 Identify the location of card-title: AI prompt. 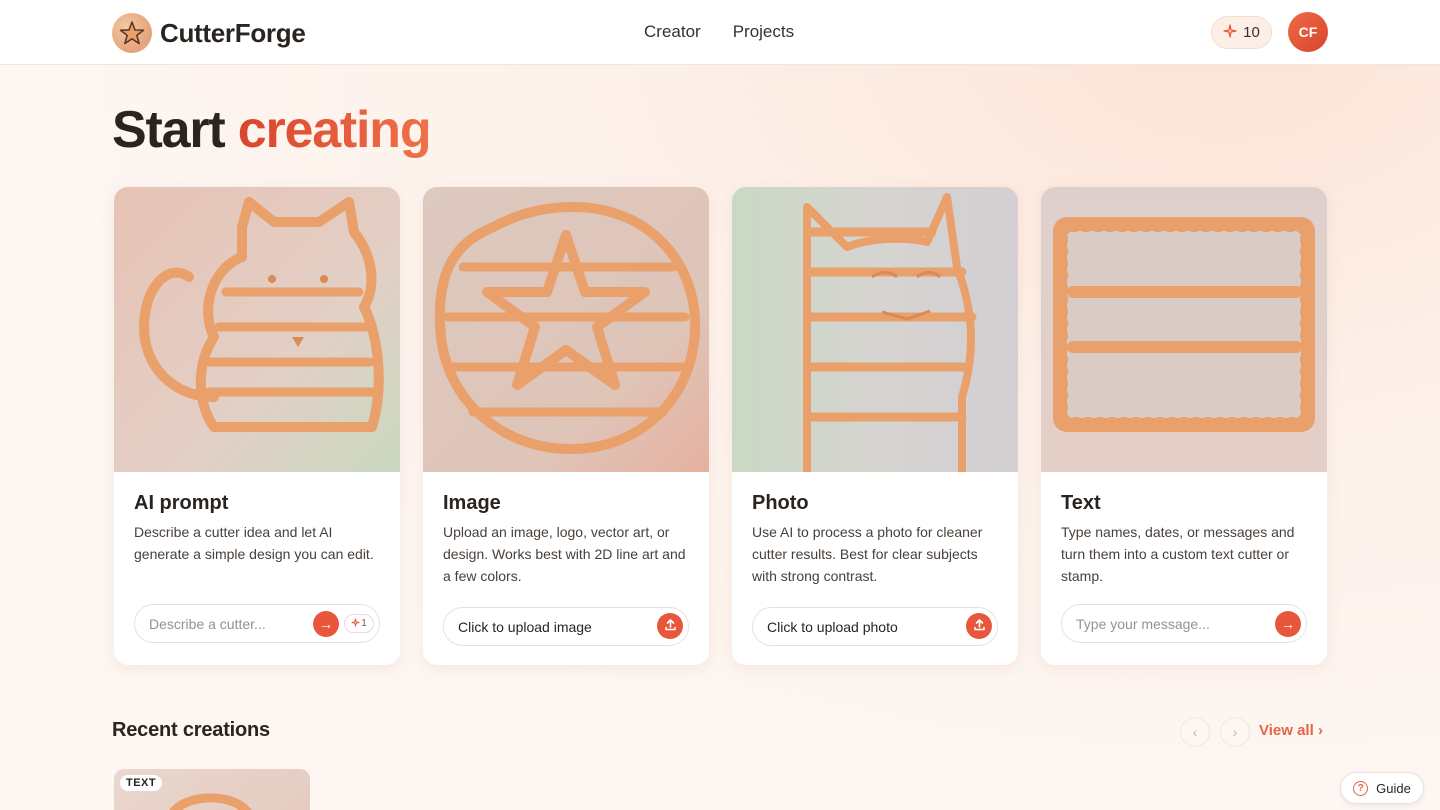
(181, 503).